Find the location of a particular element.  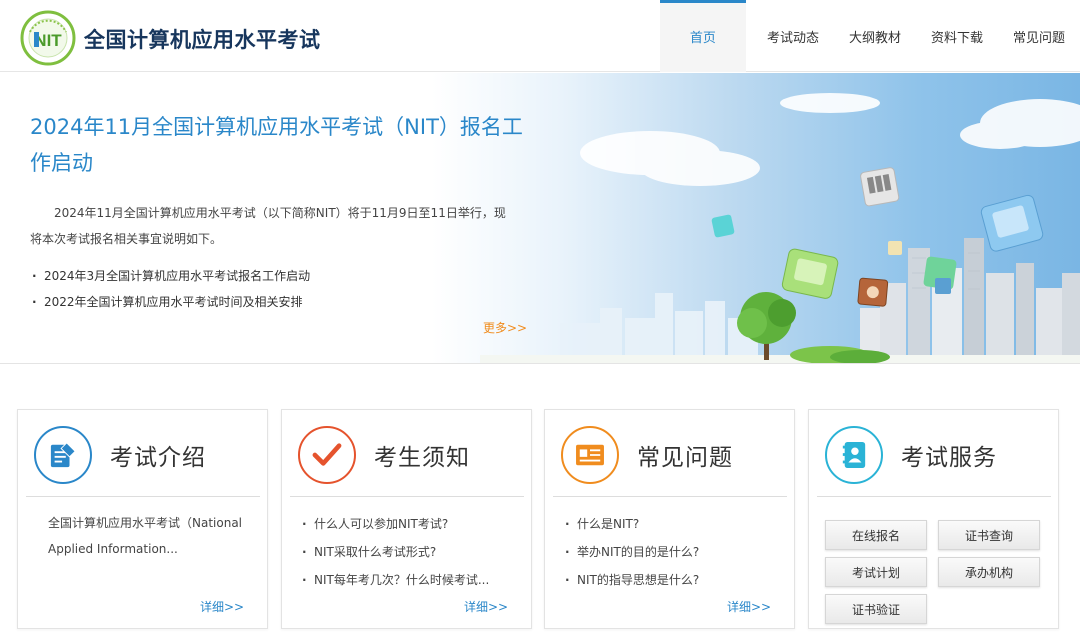

certificate-query-button: 证书查询 is located at coordinates (989, 535).